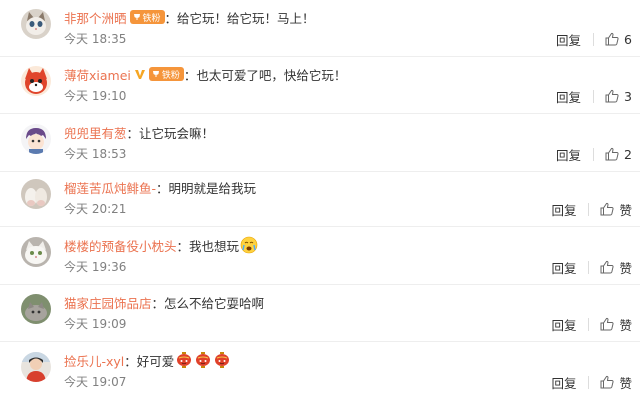  I want to click on comment-text: 给它玩！给它玩！马上！, so click(246, 18).